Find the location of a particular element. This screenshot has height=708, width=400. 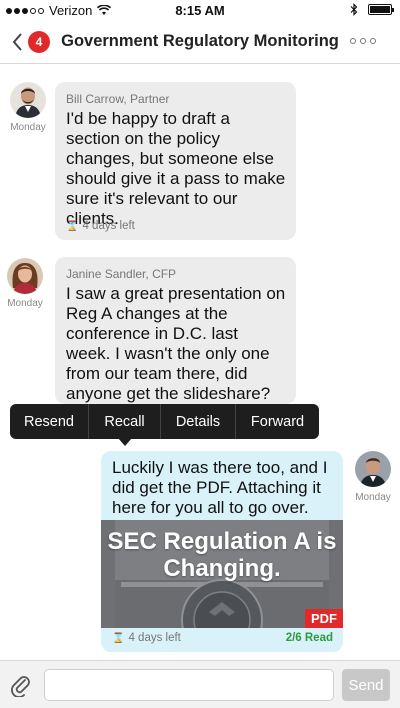

message-input is located at coordinates (189, 685).